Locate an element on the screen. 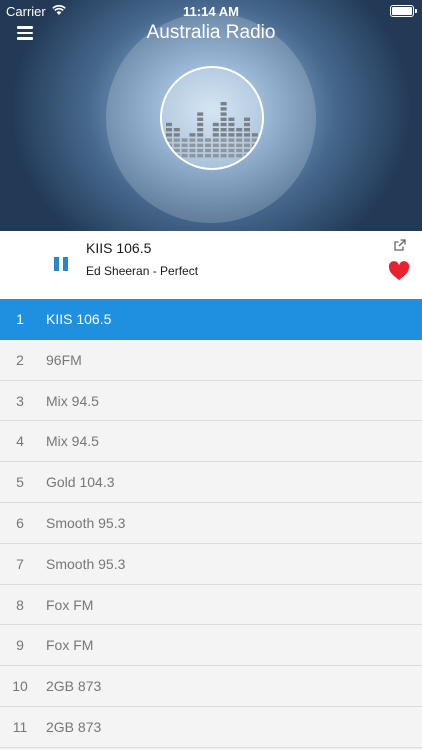 The width and height of the screenshot is (422, 750). pause-icon is located at coordinates (56, 264).